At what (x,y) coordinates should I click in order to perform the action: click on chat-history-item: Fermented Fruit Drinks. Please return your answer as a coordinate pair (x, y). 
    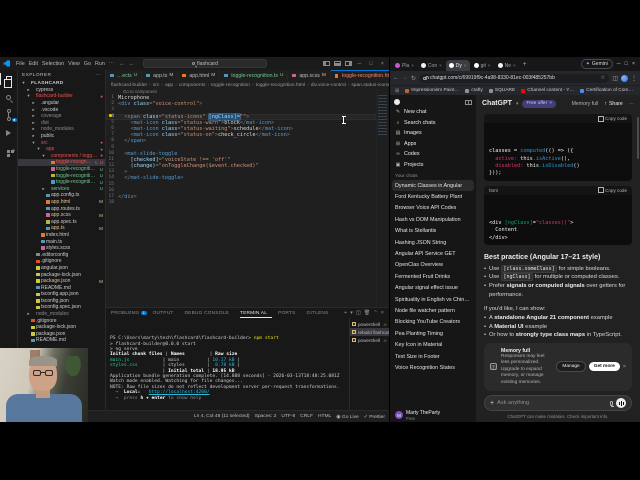
    Looking at the image, I should click on (433, 276).